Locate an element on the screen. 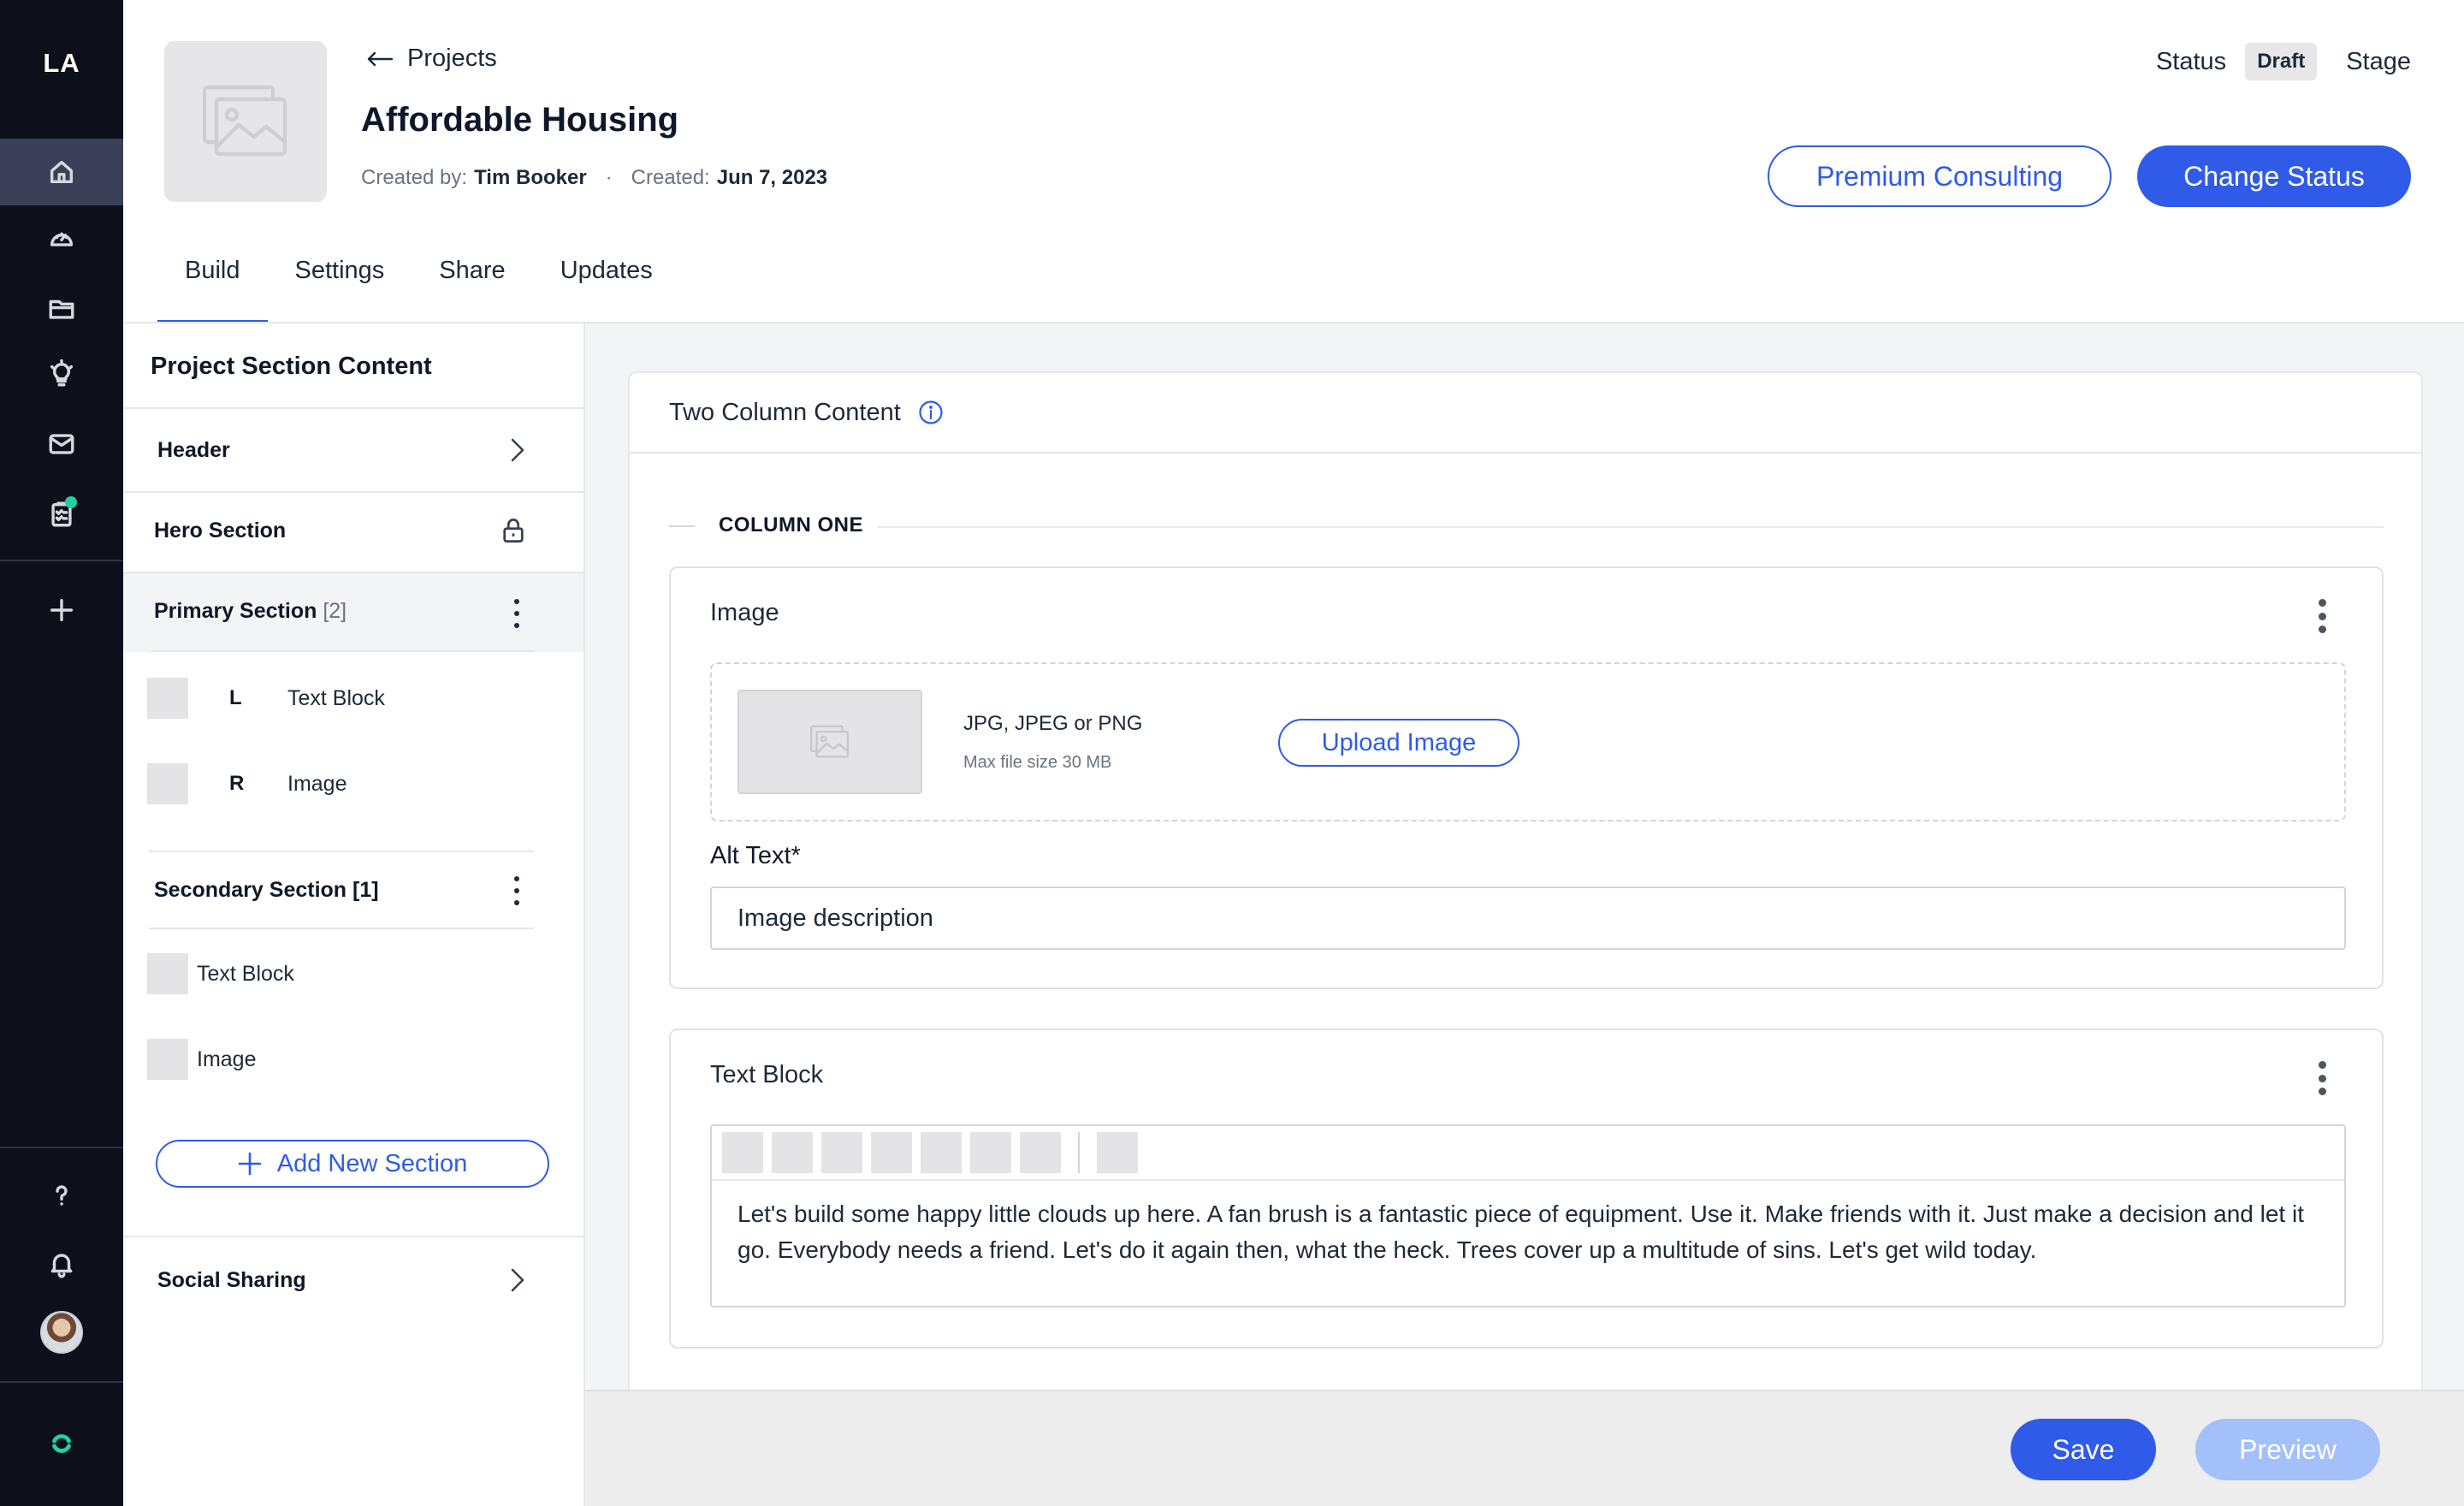 This screenshot has width=2464, height=1506. created-by-value: Tim Booker is located at coordinates (530, 178).